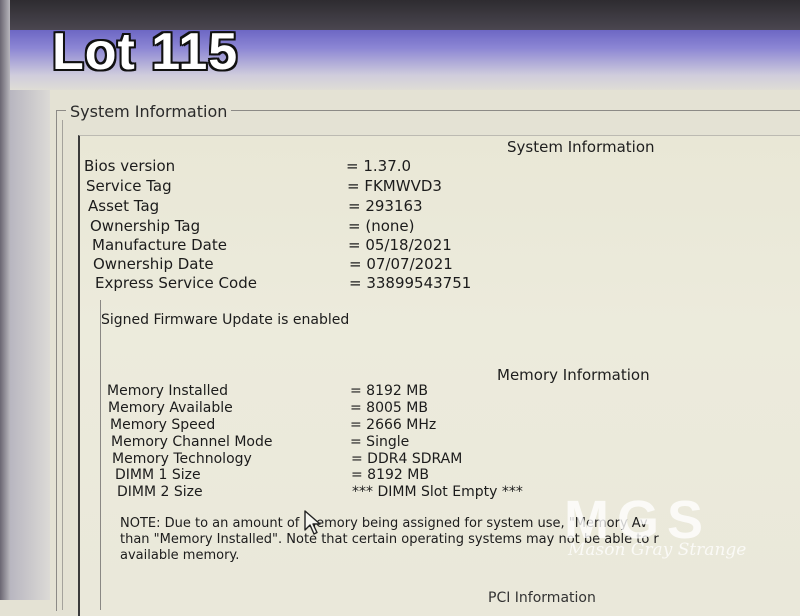 The width and height of the screenshot is (800, 616). I want to click on memory-available-value: = 8005 MB, so click(389, 408).